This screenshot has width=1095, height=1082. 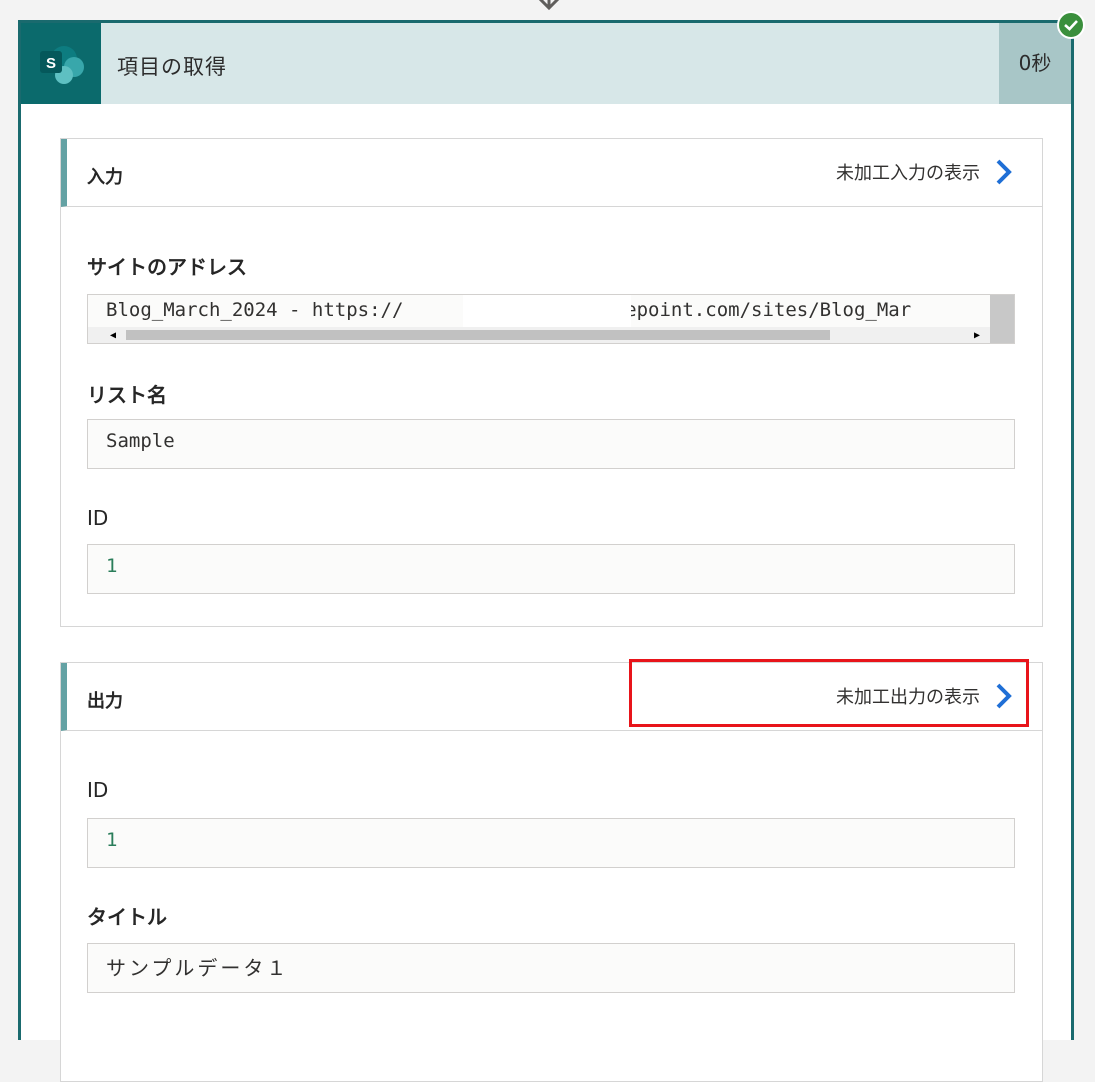 I want to click on input-id-field: 1, so click(x=551, y=569).